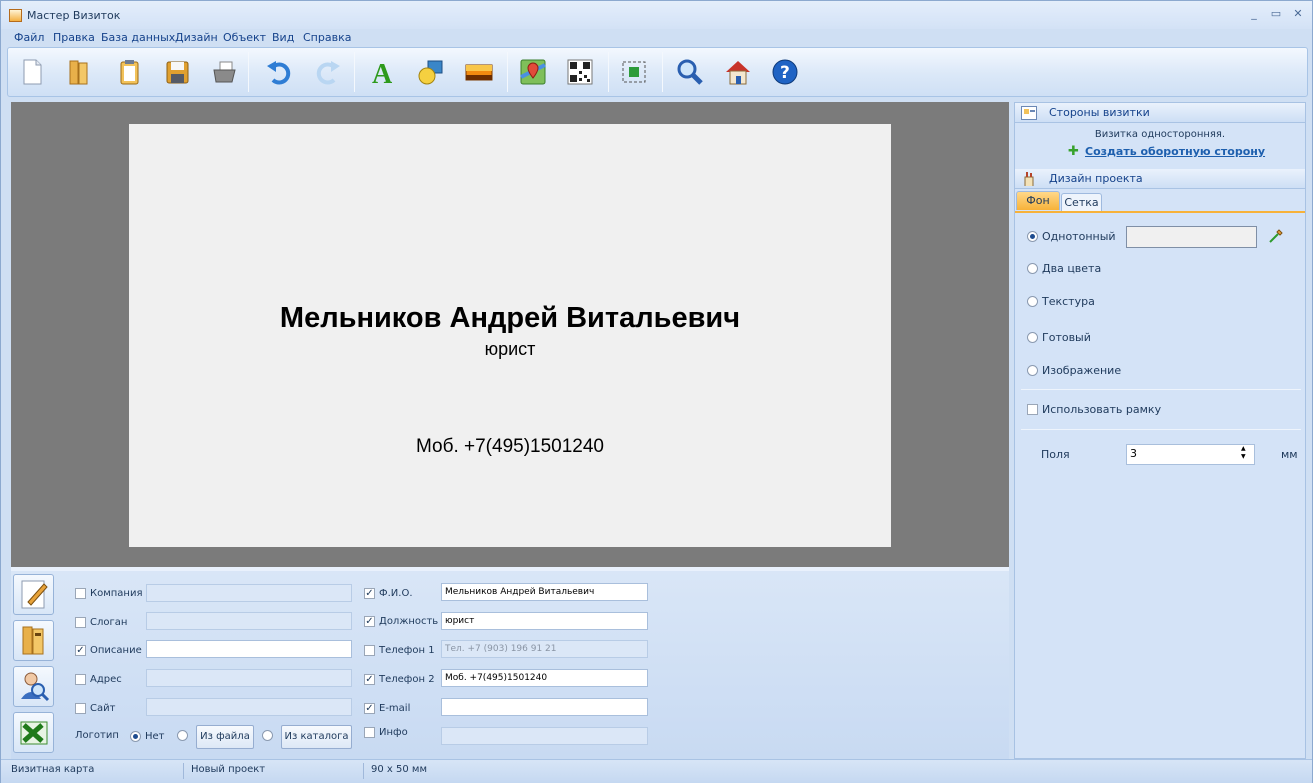 This screenshot has width=1313, height=783. Describe the element at coordinates (249, 593) in the screenshot. I see `company-input` at that location.